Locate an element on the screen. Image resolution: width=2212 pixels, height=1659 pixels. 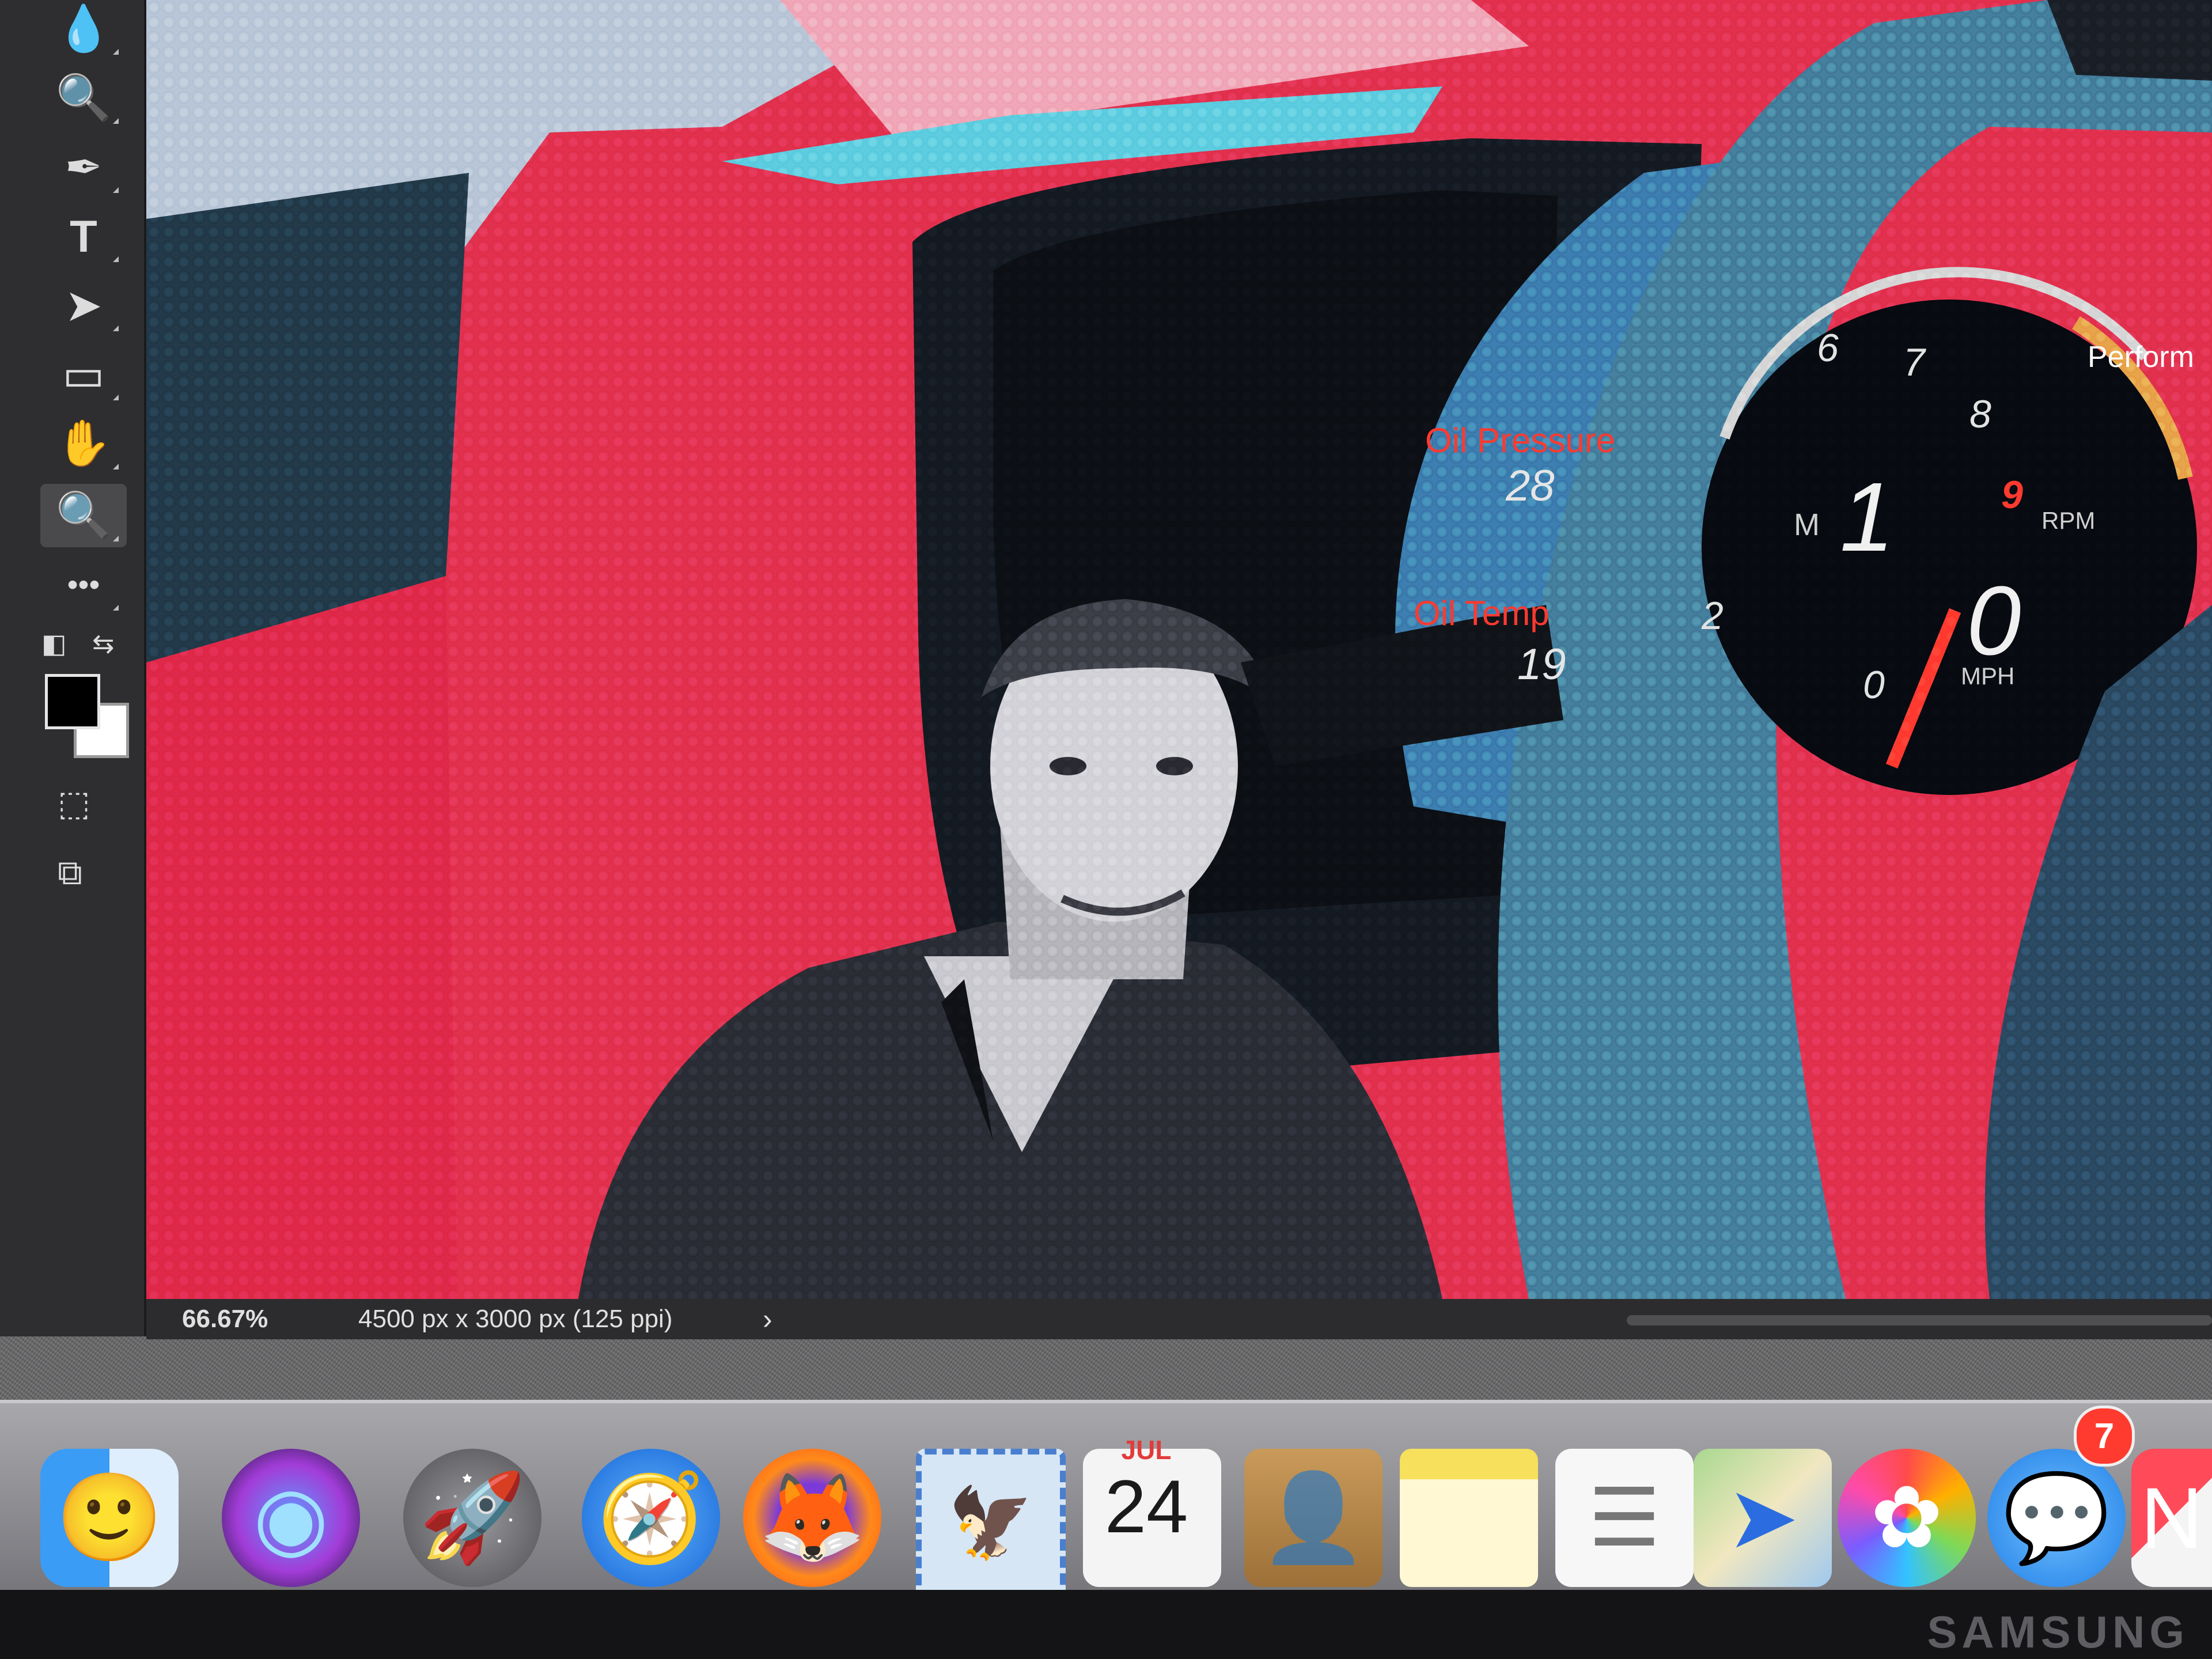
calendar-day: 24 is located at coordinates (1146, 1506).